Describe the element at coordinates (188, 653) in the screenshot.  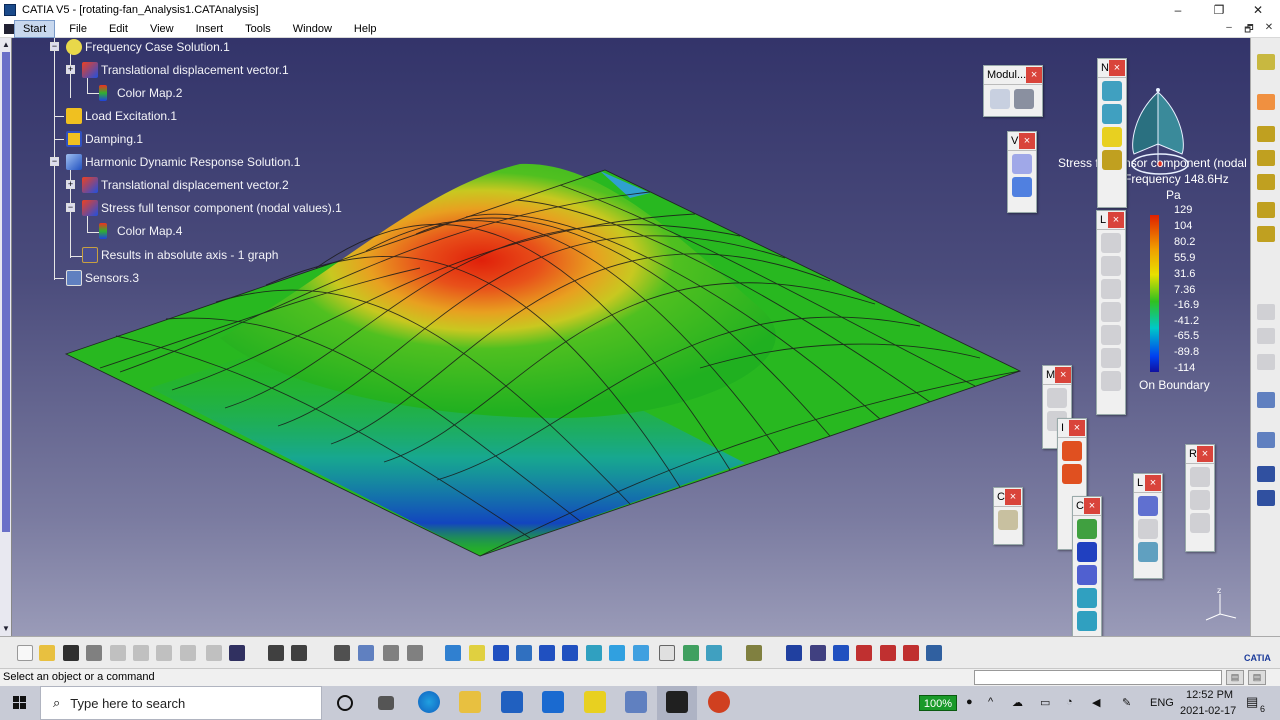
I see `undo-icon` at that location.